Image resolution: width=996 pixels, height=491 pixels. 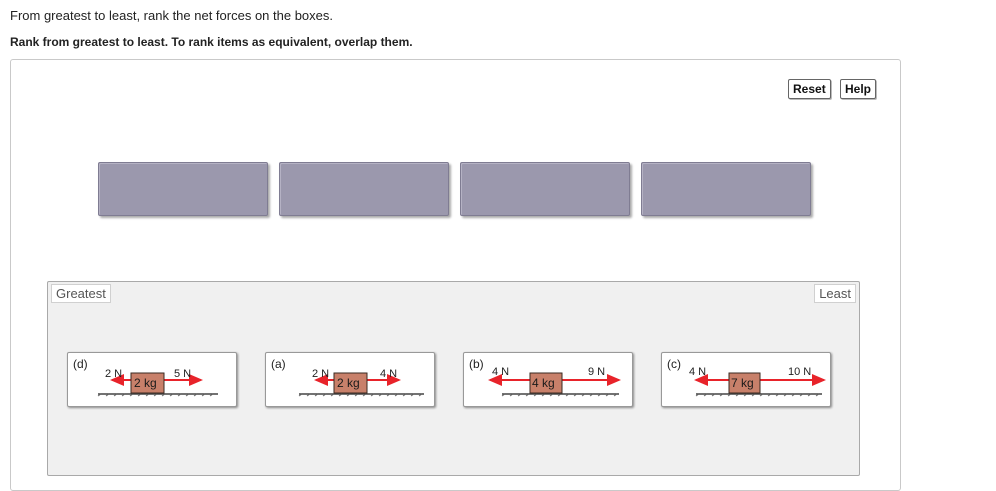 What do you see at coordinates (157, 382) in the screenshot?
I see `force-diagram-d: 2 N 5 N 2 kg` at bounding box center [157, 382].